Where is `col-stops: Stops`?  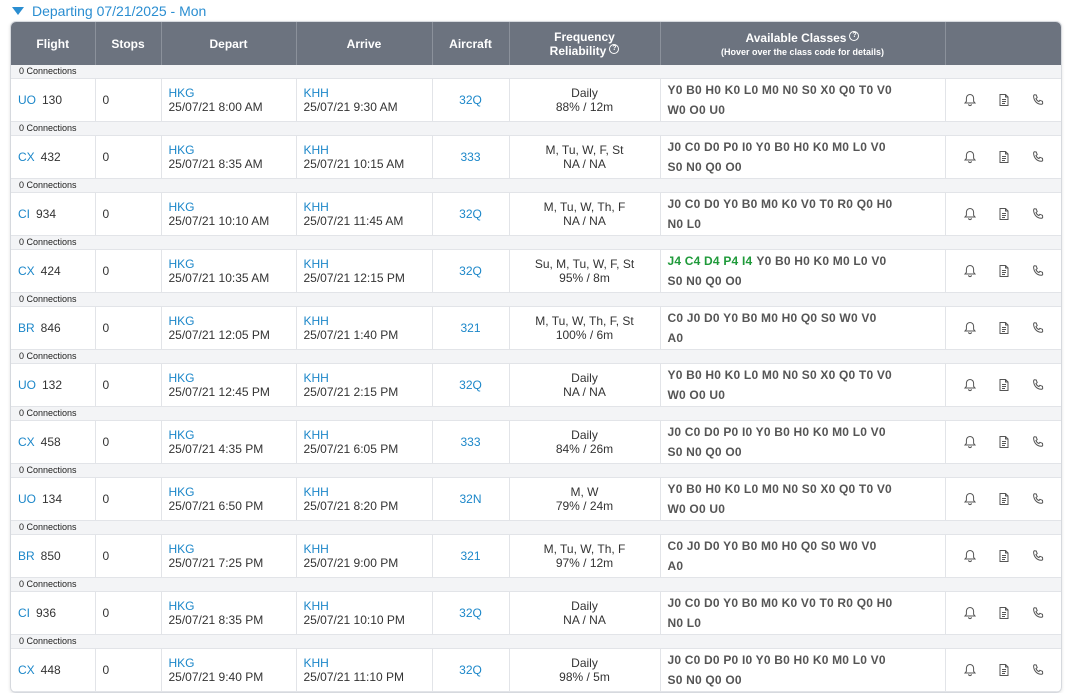 col-stops: Stops is located at coordinates (128, 43).